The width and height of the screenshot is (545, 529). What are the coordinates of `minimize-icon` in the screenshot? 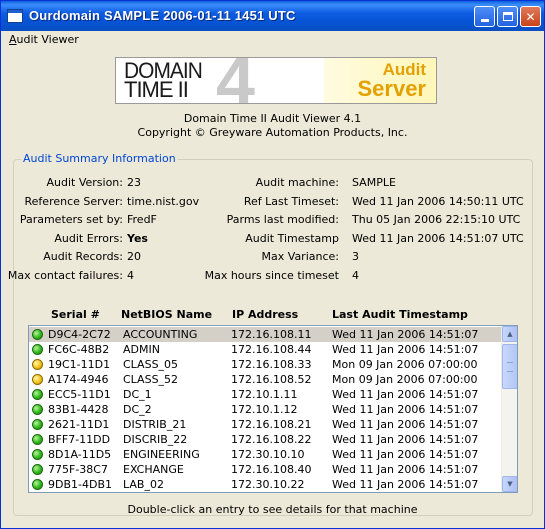 It's located at (484, 20).